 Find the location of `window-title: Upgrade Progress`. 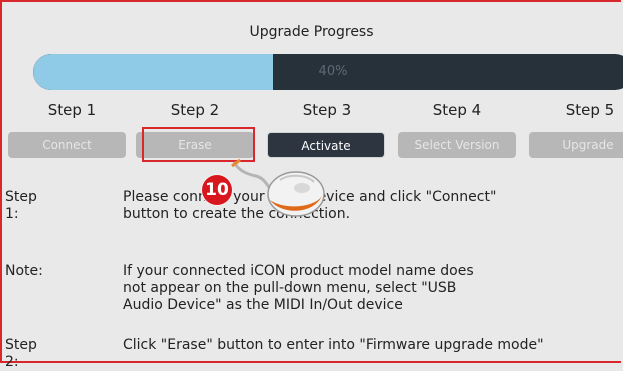

window-title: Upgrade Progress is located at coordinates (311, 32).